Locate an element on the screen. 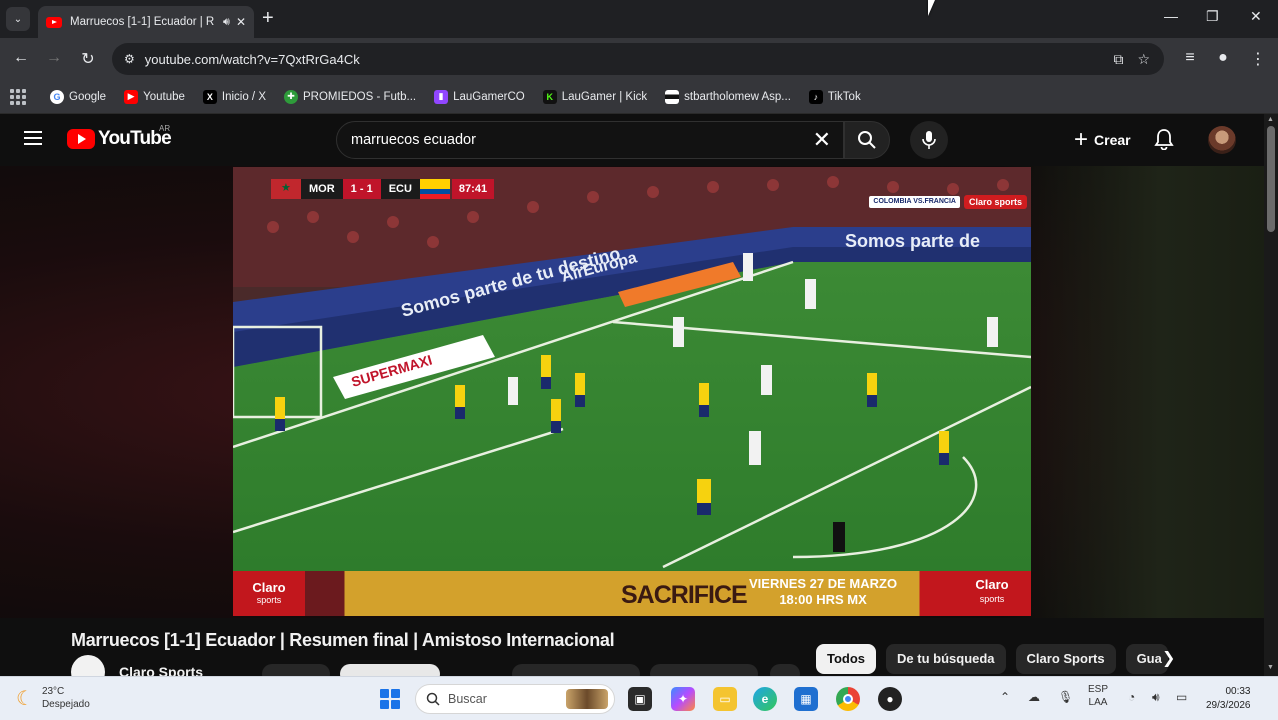 Image resolution: width=1278 pixels, height=720 pixels. taskbar-search: Buscar is located at coordinates (515, 699).